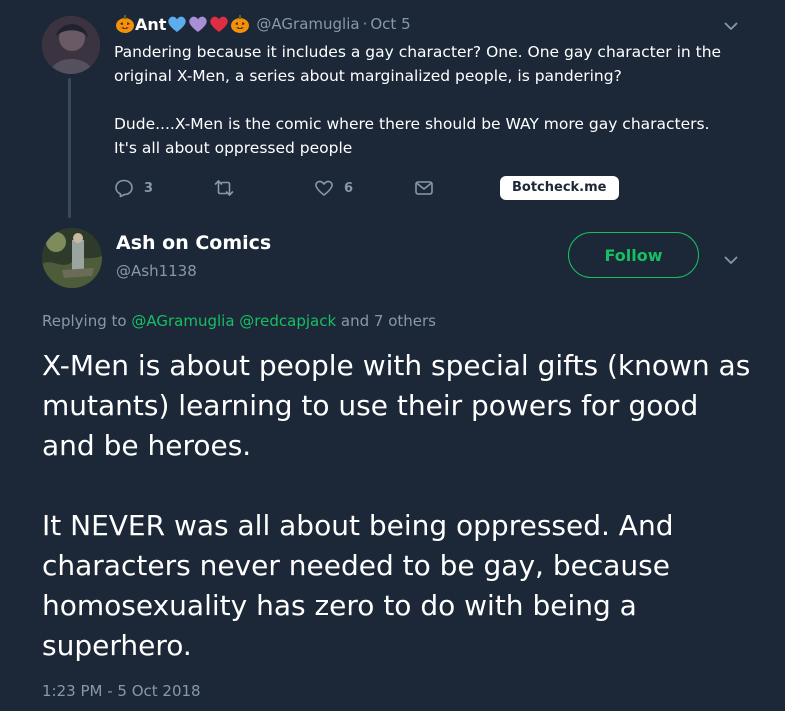 The image size is (785, 711). What do you see at coordinates (390, 24) in the screenshot?
I see `tweet-date: Oct 5` at bounding box center [390, 24].